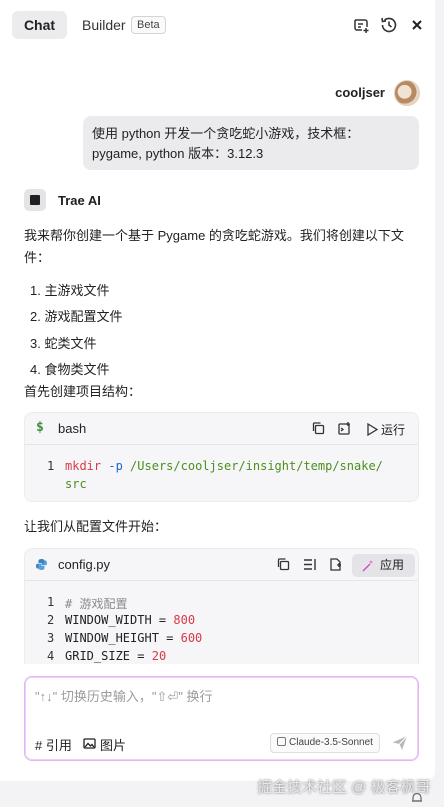 The height and width of the screenshot is (807, 444). What do you see at coordinates (400, 743) in the screenshot?
I see `send-icon` at bounding box center [400, 743].